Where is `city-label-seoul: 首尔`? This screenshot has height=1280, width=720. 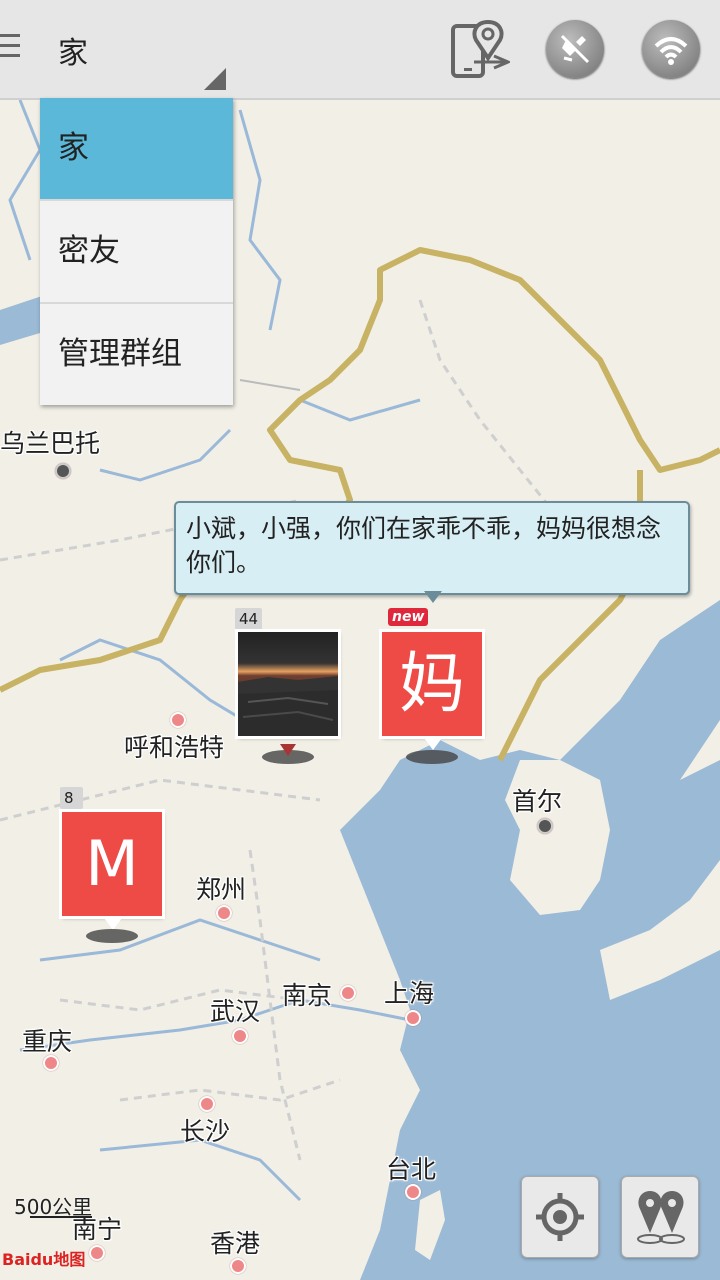 city-label-seoul: 首尔 is located at coordinates (537, 801).